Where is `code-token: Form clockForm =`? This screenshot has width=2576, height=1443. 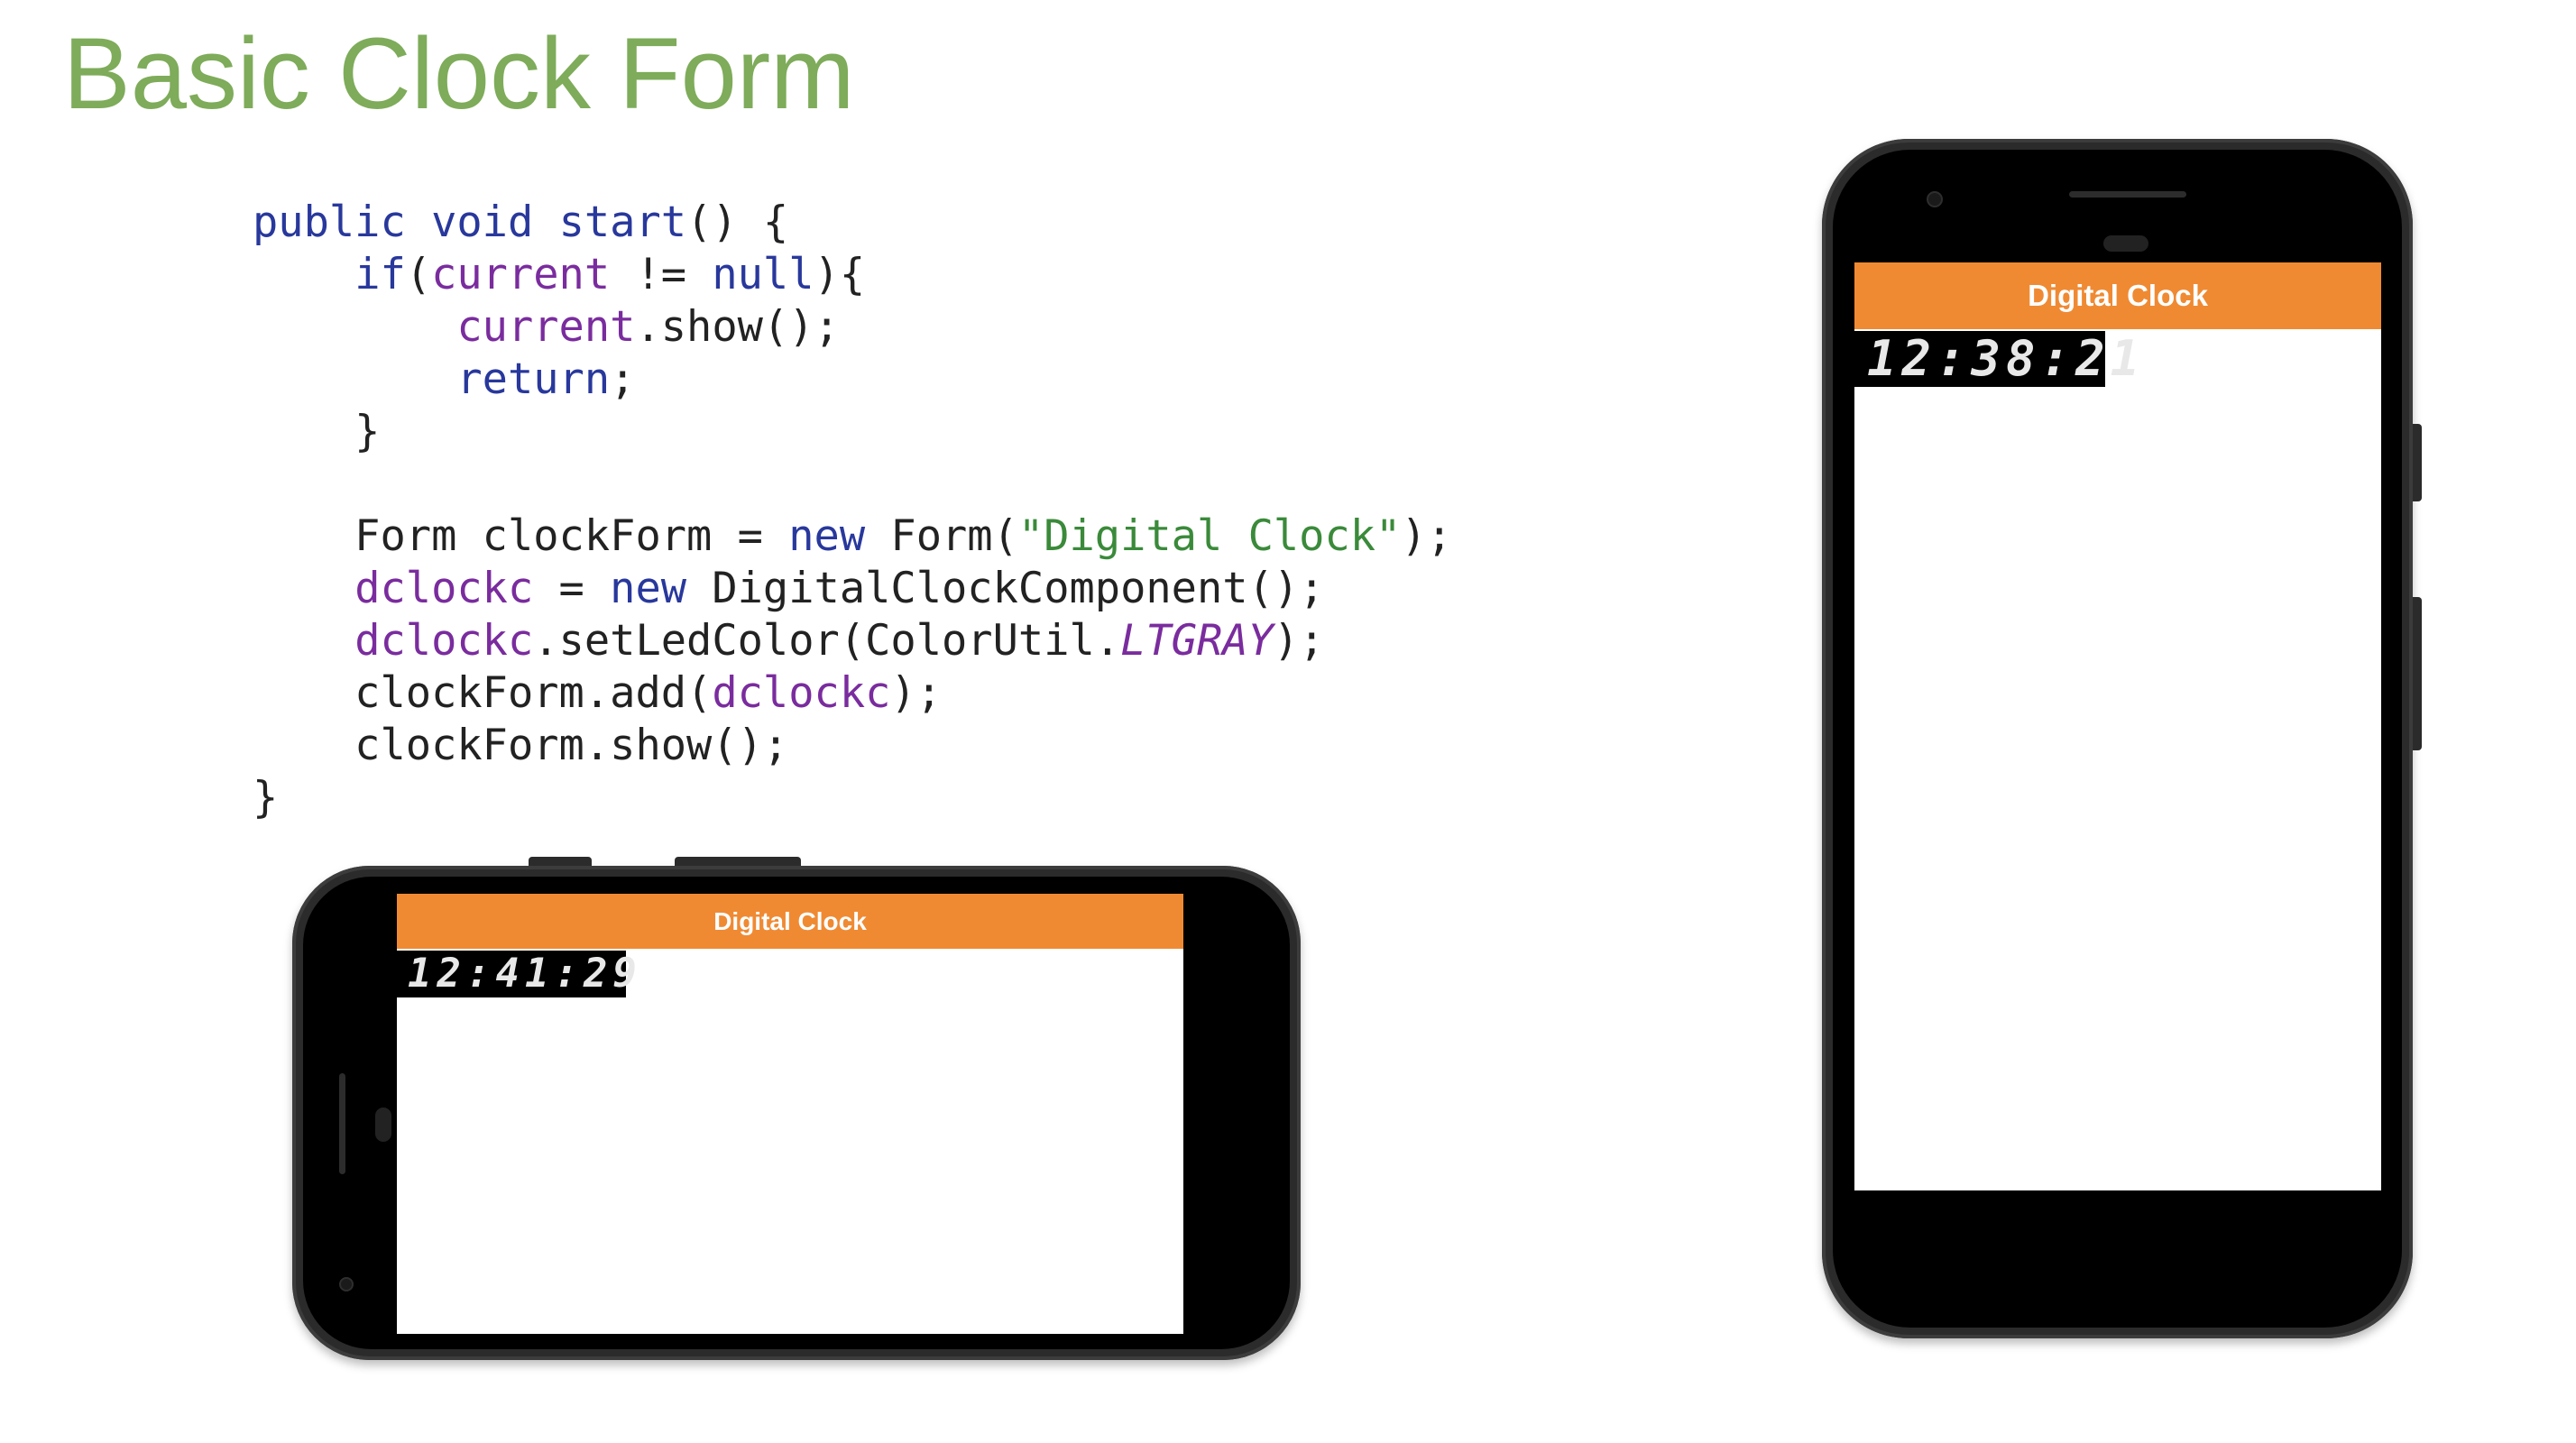
code-token: Form clockForm = is located at coordinates (521, 536).